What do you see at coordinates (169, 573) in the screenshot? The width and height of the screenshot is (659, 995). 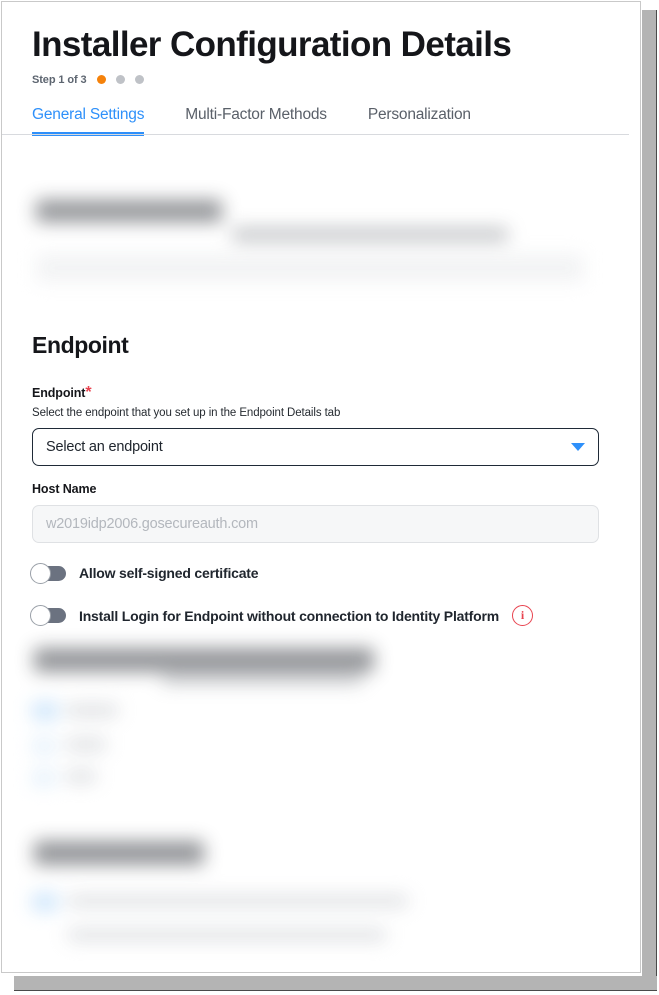 I see `allow-self-signed-certificate-label: Allow self-signed certificate` at bounding box center [169, 573].